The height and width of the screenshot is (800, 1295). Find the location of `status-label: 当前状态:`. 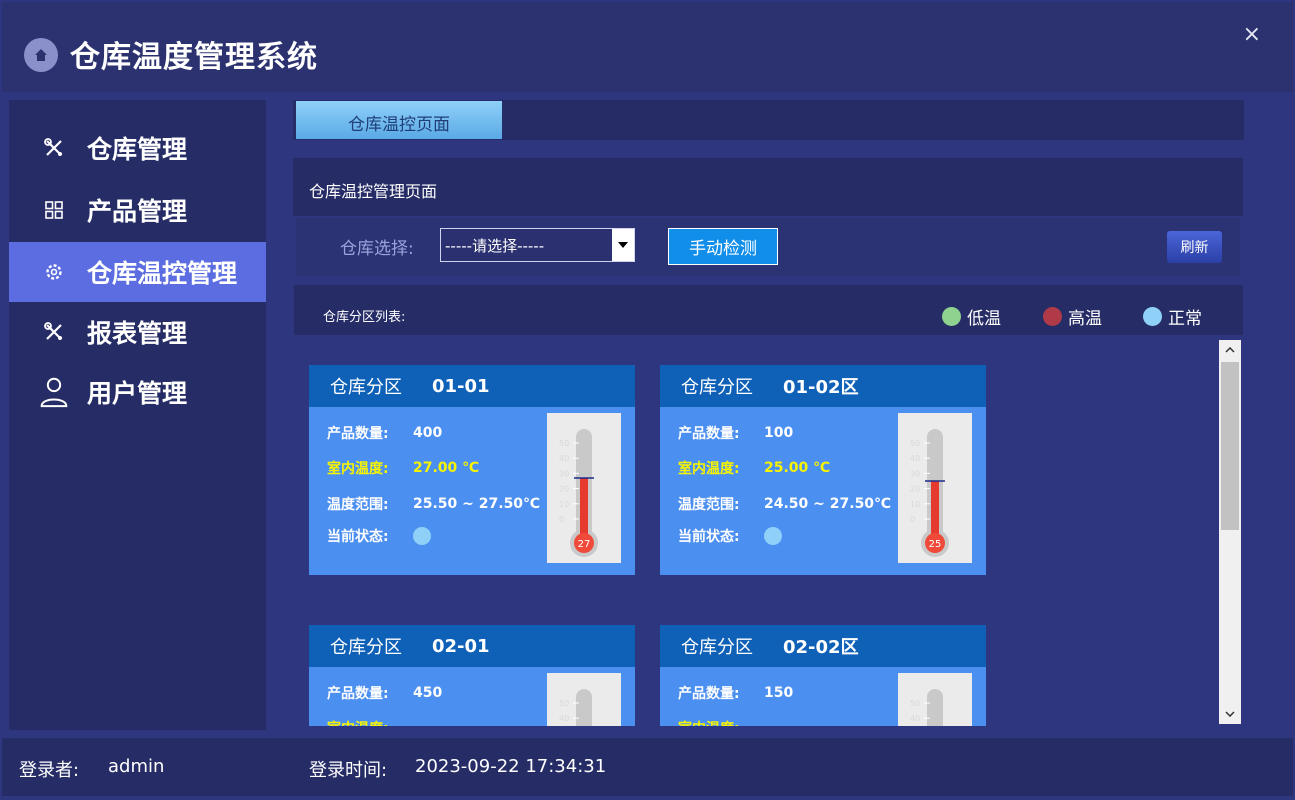

status-label: 当前状态: is located at coordinates (358, 537).